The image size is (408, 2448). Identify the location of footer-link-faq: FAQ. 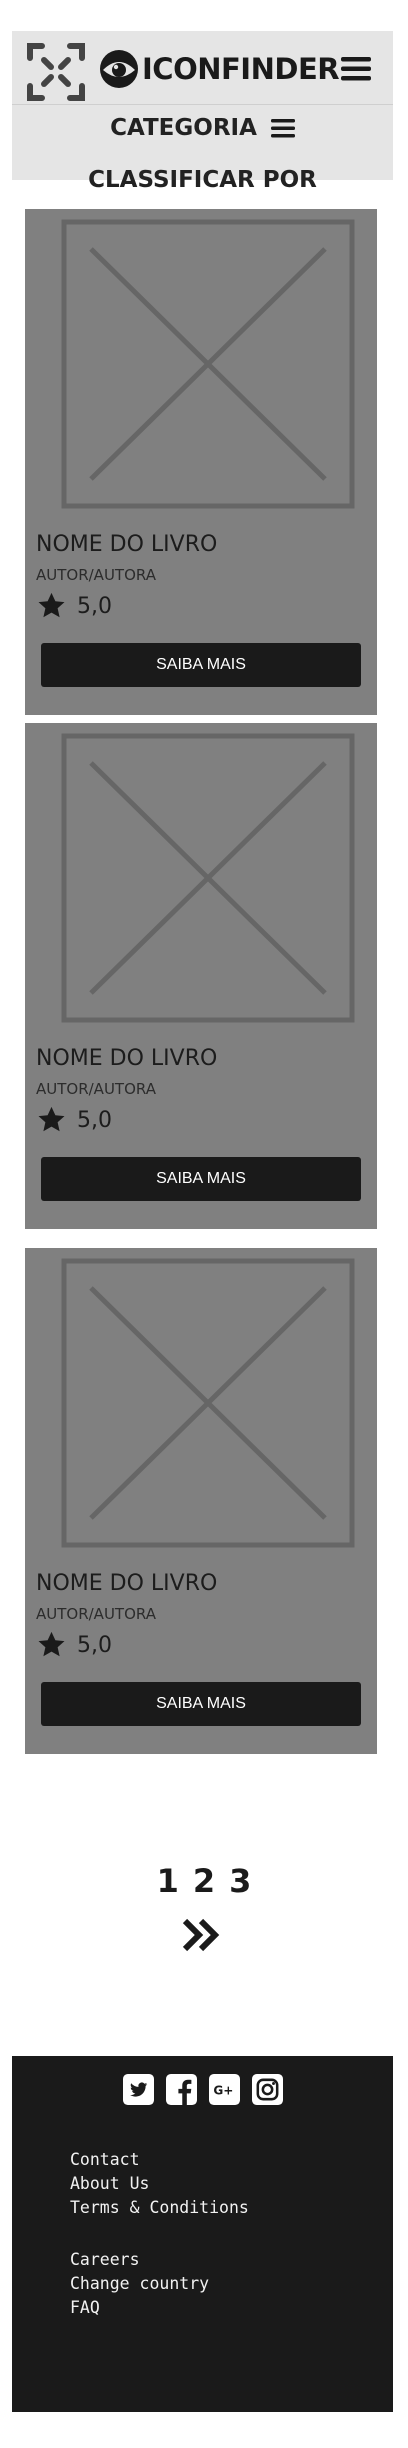
(159, 2308).